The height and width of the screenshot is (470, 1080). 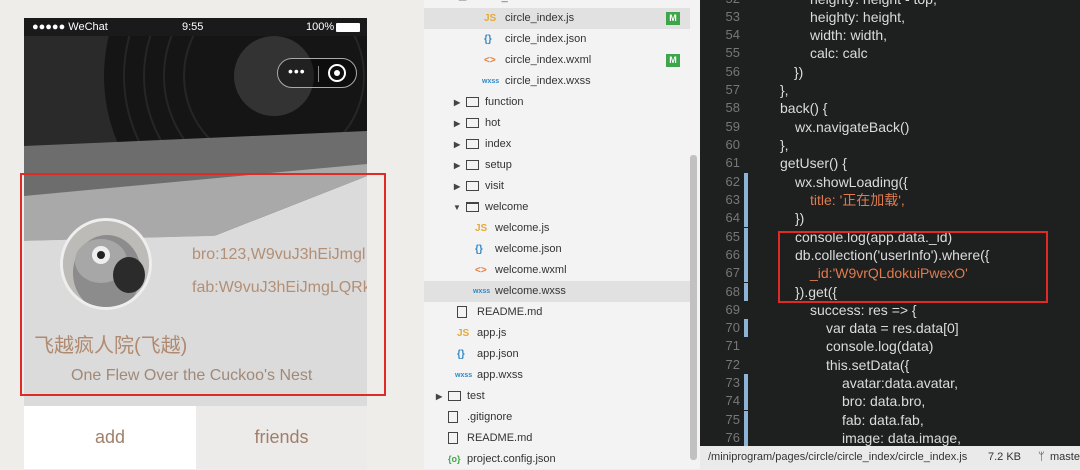 What do you see at coordinates (557, 4) in the screenshot?
I see `tree-folder-circle-index: ⊟ circle_index` at bounding box center [557, 4].